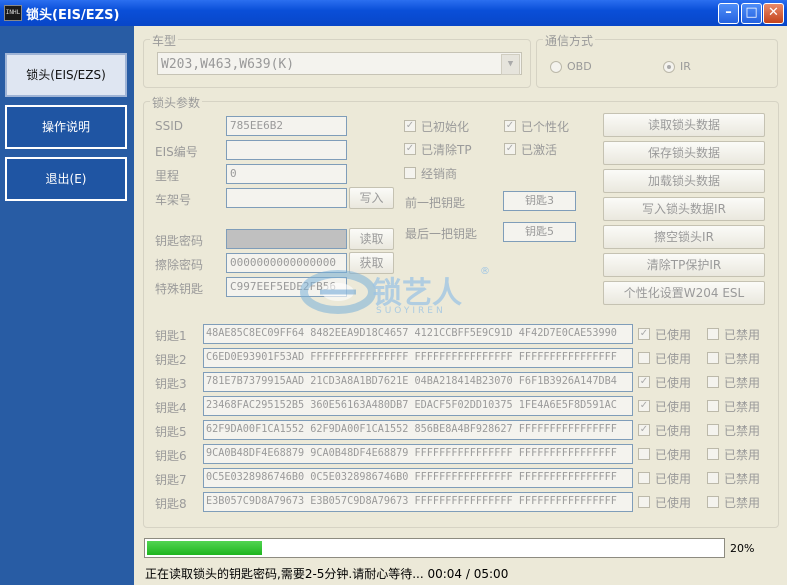 The height and width of the screenshot is (585, 787). Describe the element at coordinates (228, 64) in the screenshot. I see `vehicle-select-value: W203,W463,W639(K)` at that location.